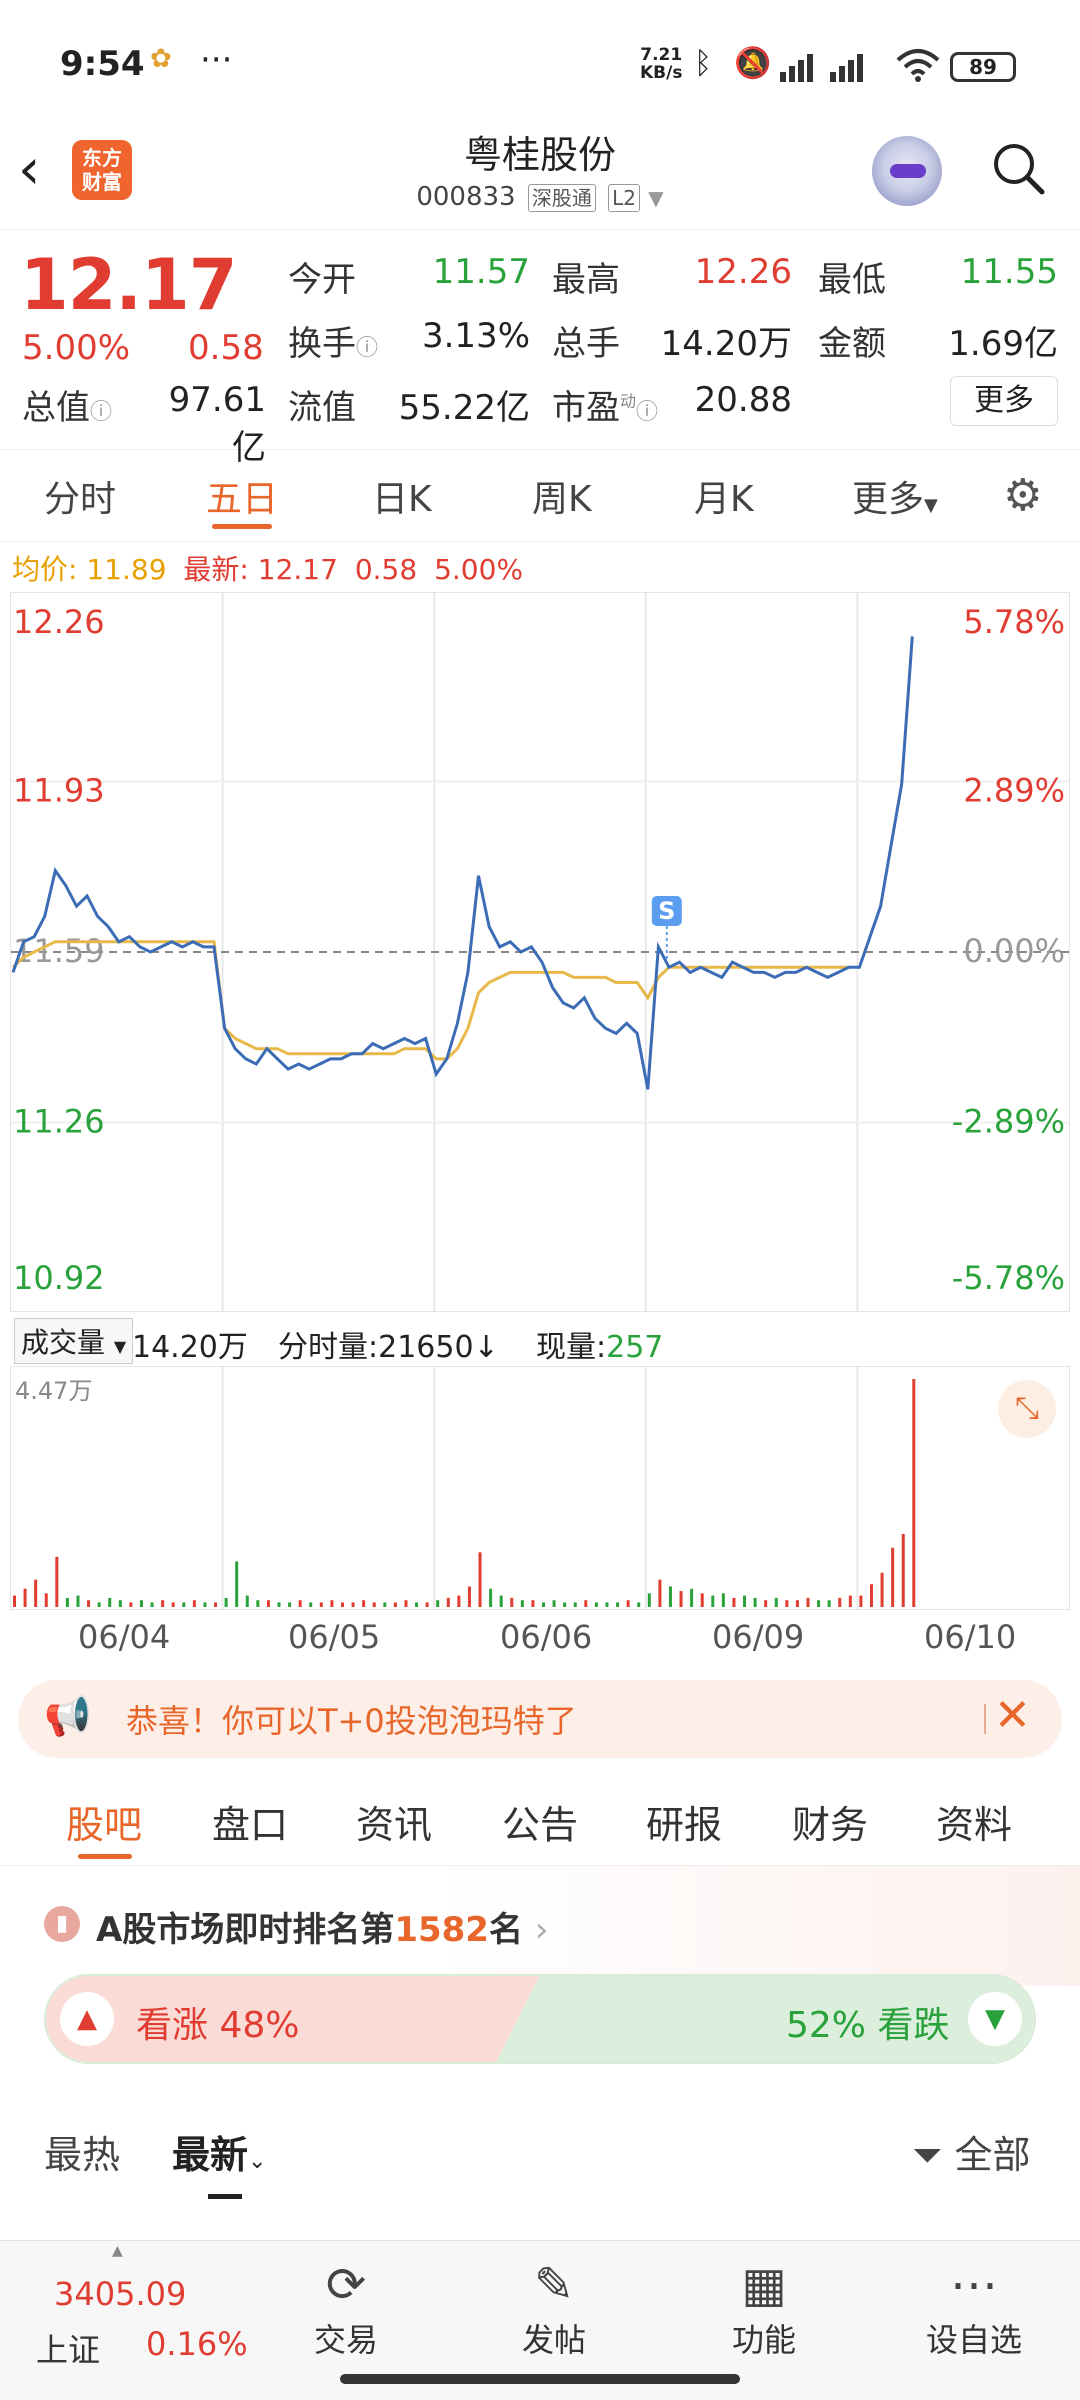 Image resolution: width=1080 pixels, height=2400 pixels. I want to click on turnover-label: 换手ⓘ, so click(333, 340).